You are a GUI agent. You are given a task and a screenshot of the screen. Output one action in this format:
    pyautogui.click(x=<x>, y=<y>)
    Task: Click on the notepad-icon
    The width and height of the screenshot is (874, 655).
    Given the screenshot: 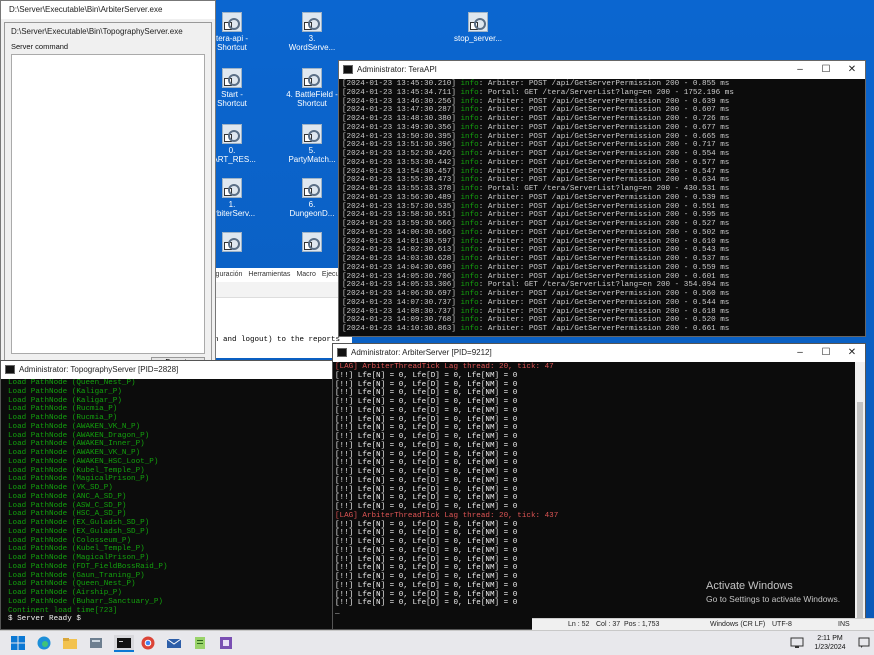 What is the action you would take?
    pyautogui.click(x=200, y=643)
    